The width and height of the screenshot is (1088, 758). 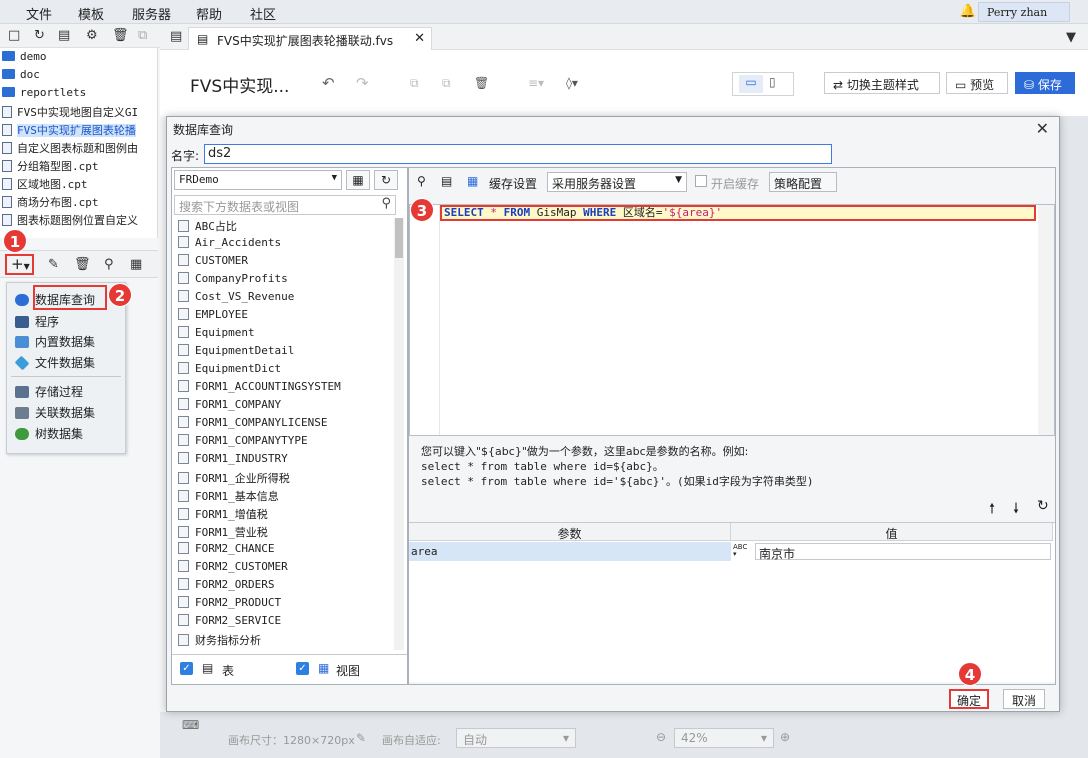 I want to click on name-input: ds2, so click(x=518, y=154).